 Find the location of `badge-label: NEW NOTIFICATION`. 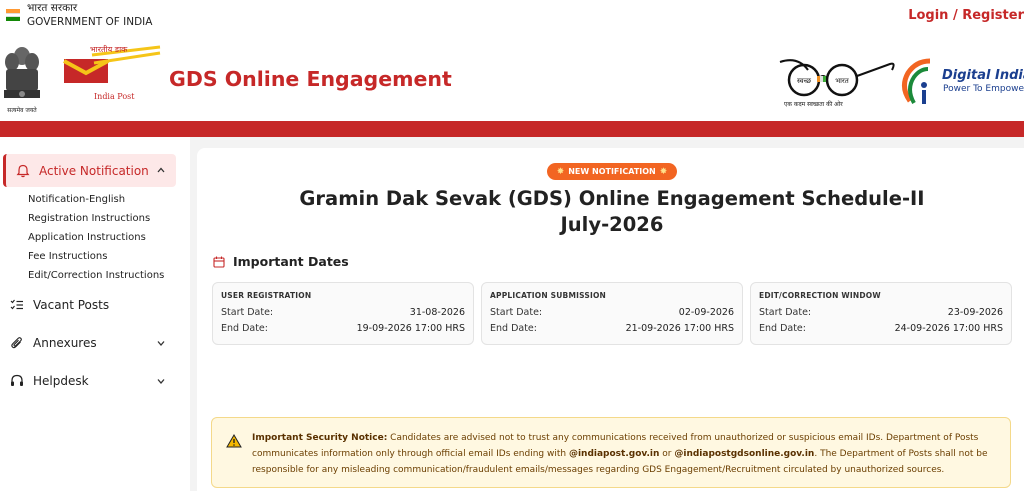

badge-label: NEW NOTIFICATION is located at coordinates (612, 171).